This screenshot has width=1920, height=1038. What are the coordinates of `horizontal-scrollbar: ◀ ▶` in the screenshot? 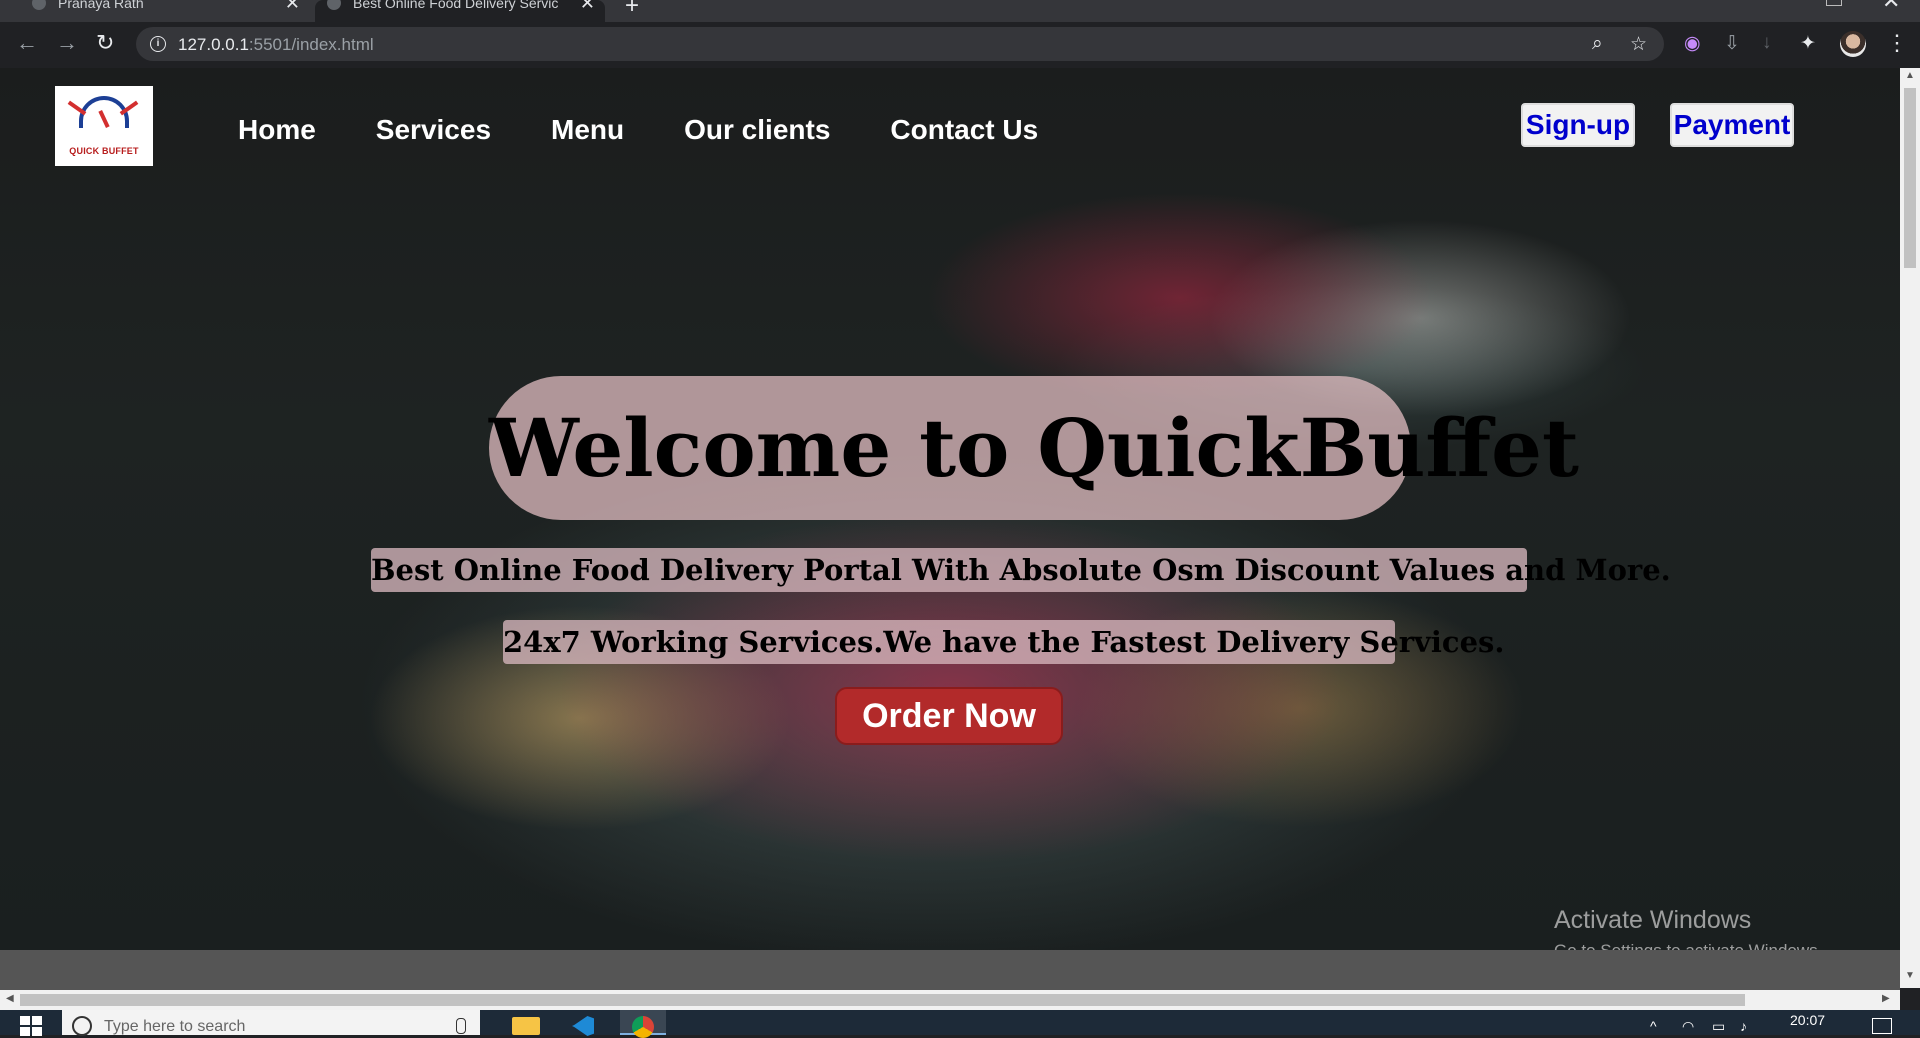 It's located at (950, 1000).